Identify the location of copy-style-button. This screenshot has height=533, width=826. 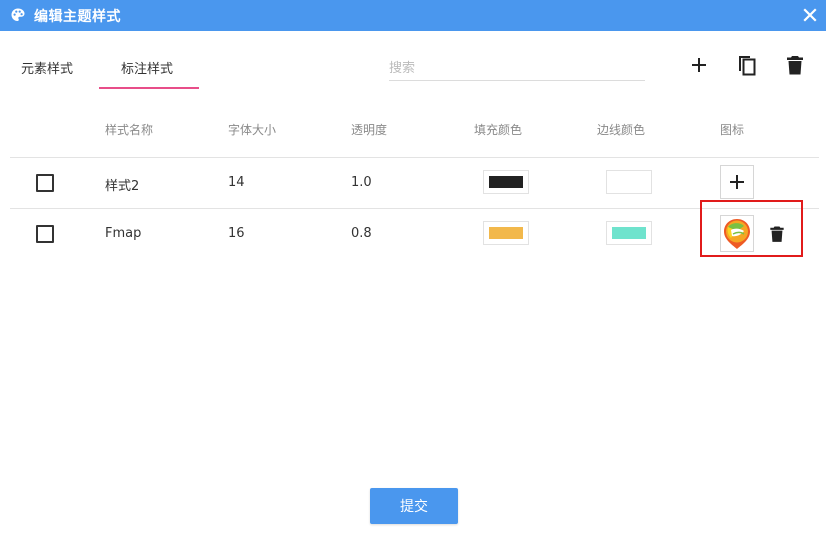
(747, 65).